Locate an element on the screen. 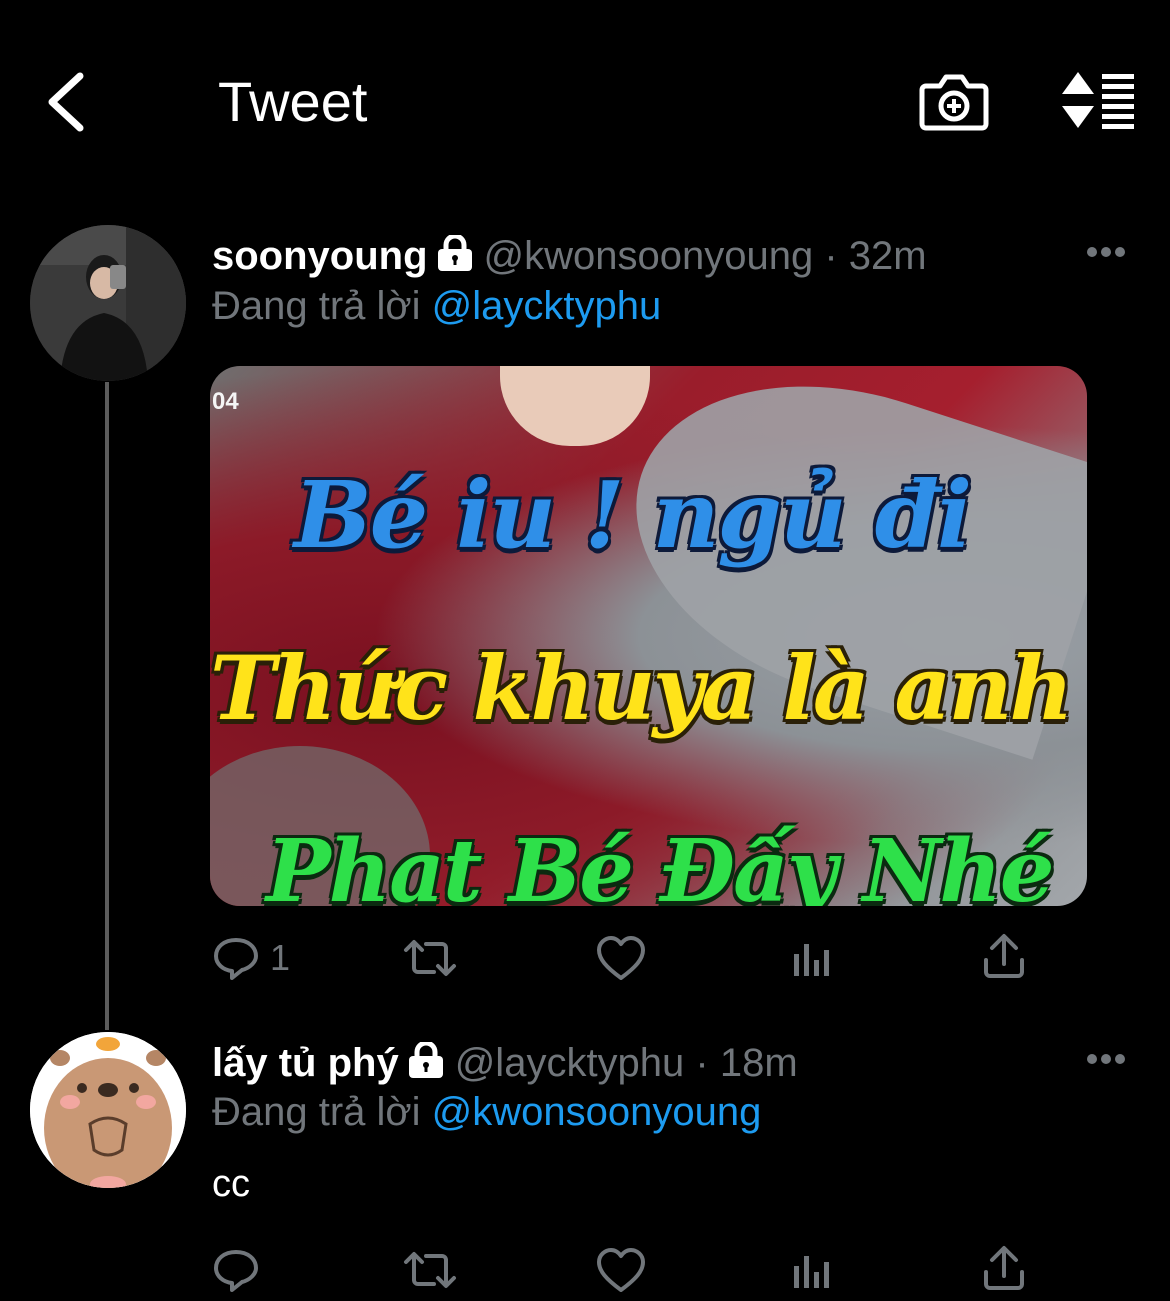 This screenshot has height=1301, width=1170. mention-link: @kwonsoonyoung is located at coordinates (597, 1112).